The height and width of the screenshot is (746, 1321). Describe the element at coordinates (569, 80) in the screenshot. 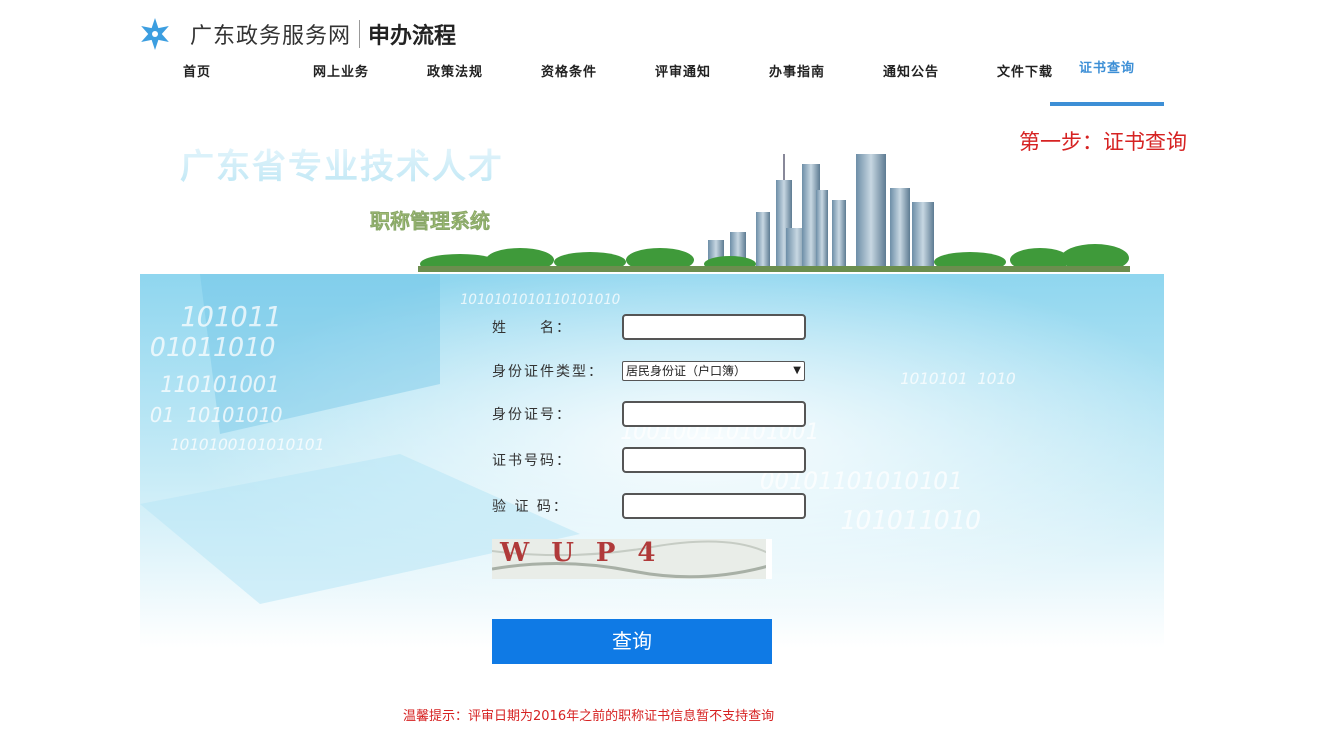

I see `nav-item-qualifications: 资格条件` at that location.